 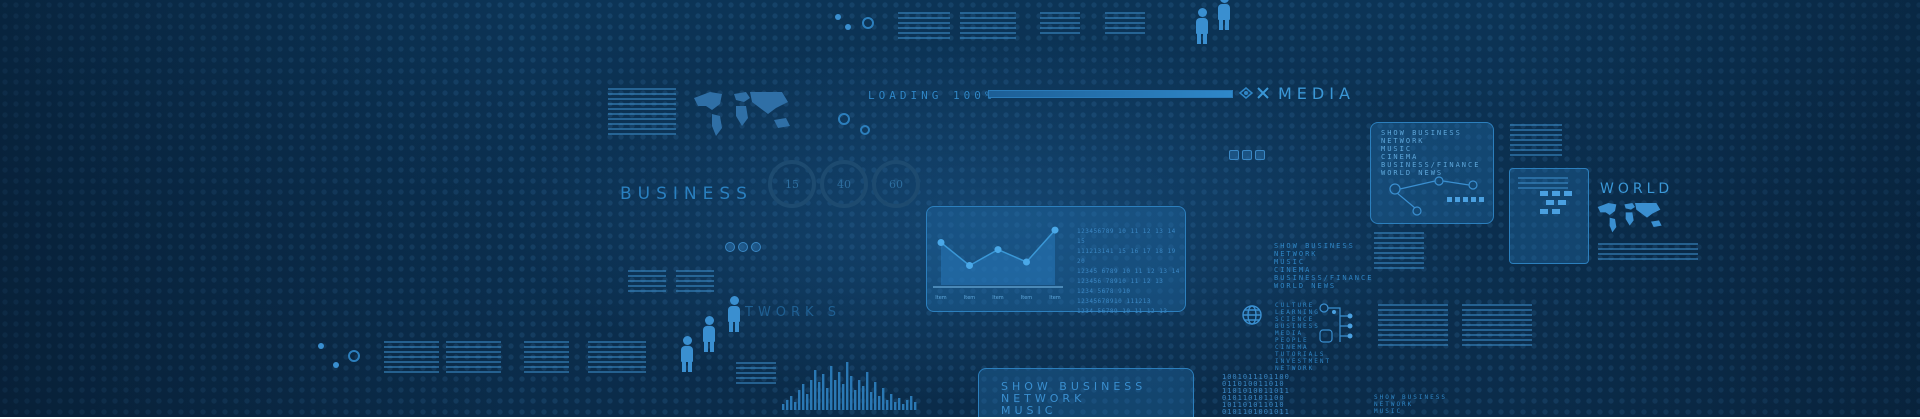 What do you see at coordinates (742, 114) in the screenshot?
I see `world-map-icon` at bounding box center [742, 114].